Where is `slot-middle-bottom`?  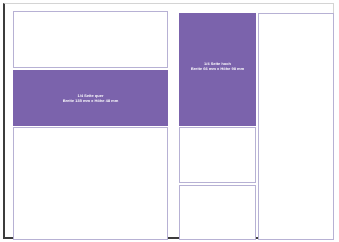
slot-middle-bottom is located at coordinates (217, 212).